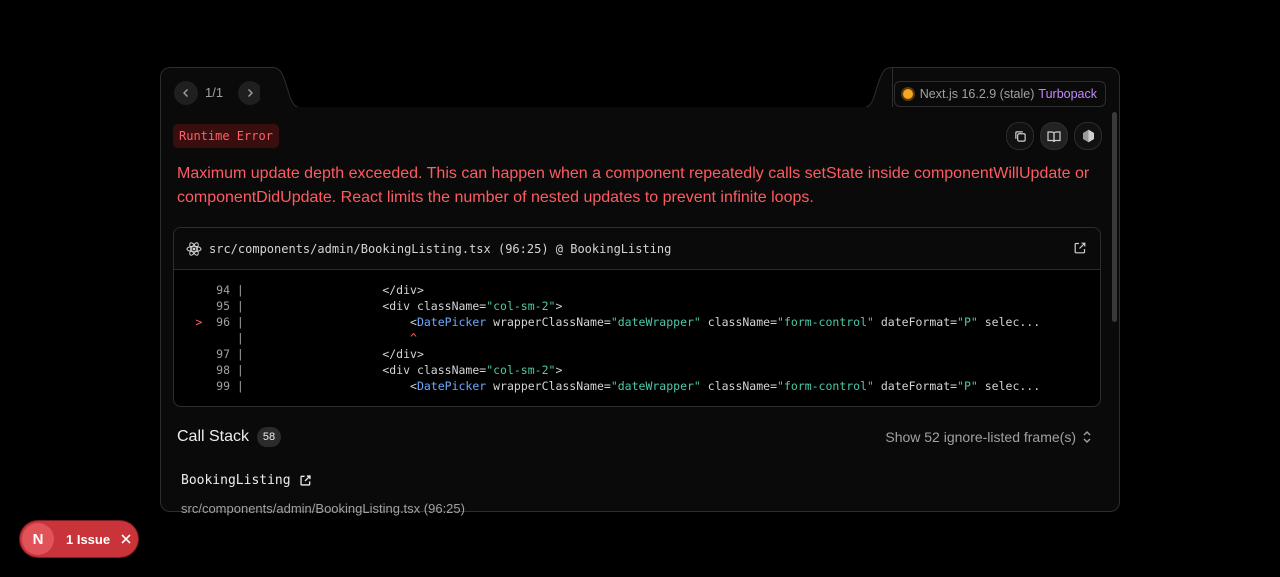  What do you see at coordinates (226, 136) in the screenshot?
I see `error-type-label: Runtime Error` at bounding box center [226, 136].